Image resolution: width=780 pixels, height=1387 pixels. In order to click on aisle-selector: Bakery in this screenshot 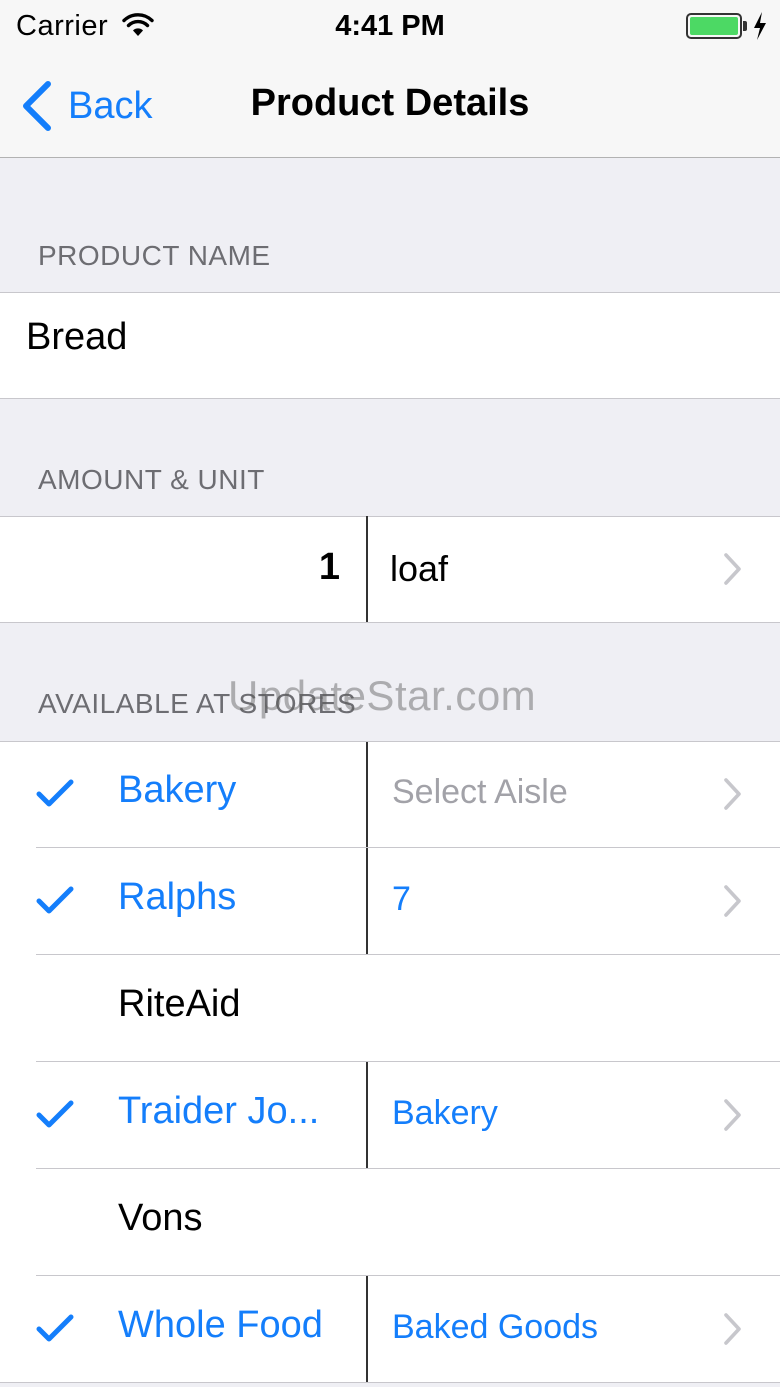, I will do `click(574, 1115)`.